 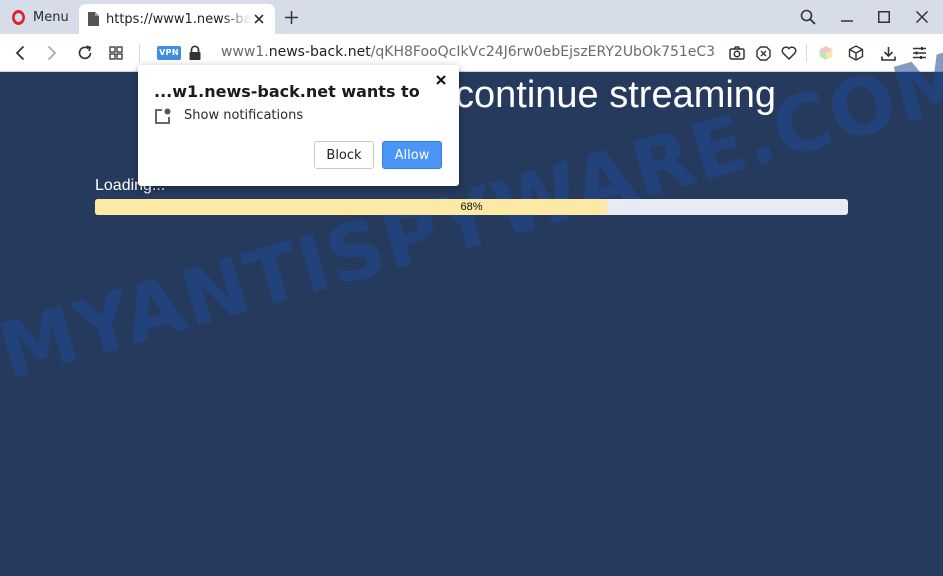 What do you see at coordinates (195, 53) in the screenshot?
I see `lock-icon` at bounding box center [195, 53].